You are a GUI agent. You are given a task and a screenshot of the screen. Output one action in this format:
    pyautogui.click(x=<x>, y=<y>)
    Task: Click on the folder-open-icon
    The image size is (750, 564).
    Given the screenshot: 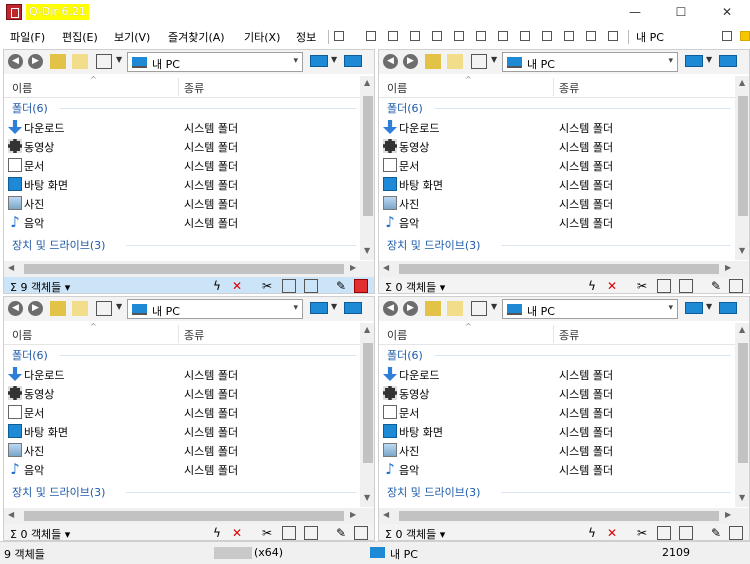 What is the action you would take?
    pyautogui.click(x=80, y=61)
    